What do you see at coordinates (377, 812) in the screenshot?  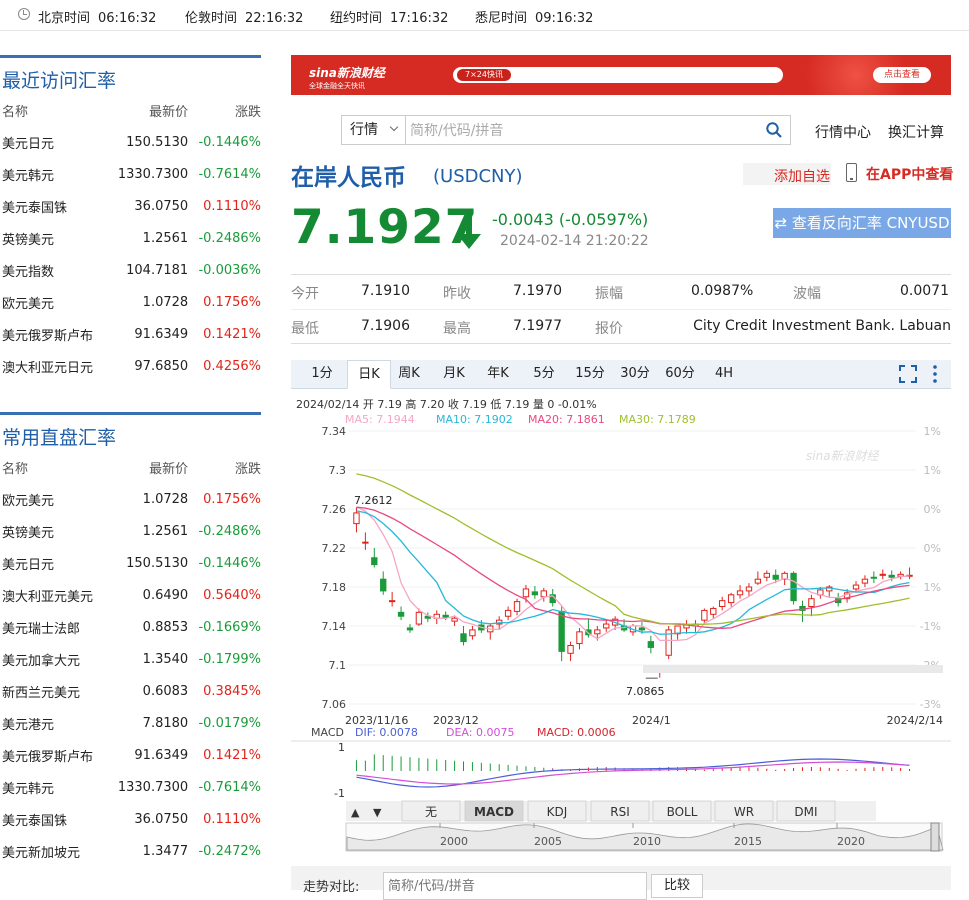 I see `down-arrow-icon: ▼` at bounding box center [377, 812].